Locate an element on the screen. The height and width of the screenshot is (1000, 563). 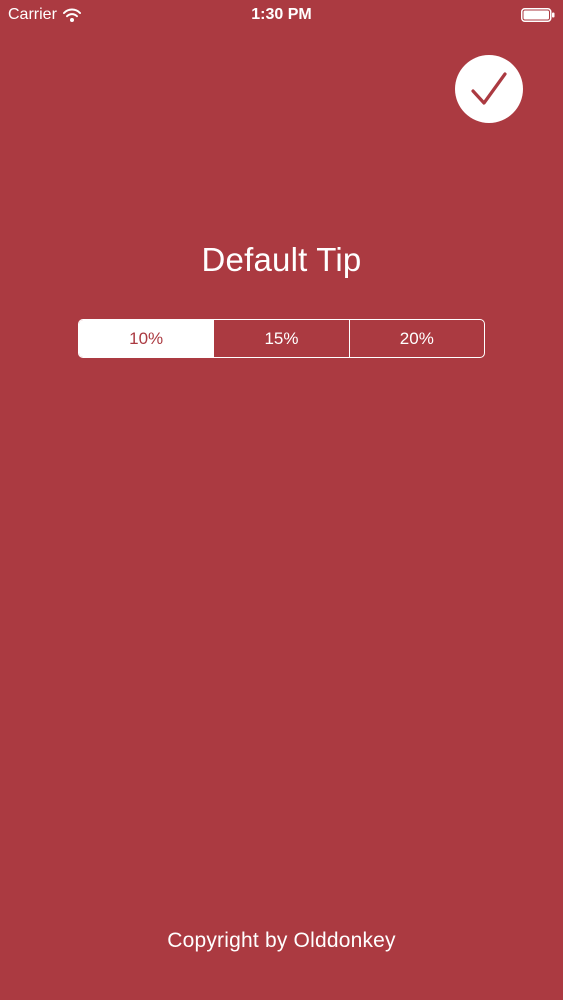
tip-option-20: 20% is located at coordinates (416, 338).